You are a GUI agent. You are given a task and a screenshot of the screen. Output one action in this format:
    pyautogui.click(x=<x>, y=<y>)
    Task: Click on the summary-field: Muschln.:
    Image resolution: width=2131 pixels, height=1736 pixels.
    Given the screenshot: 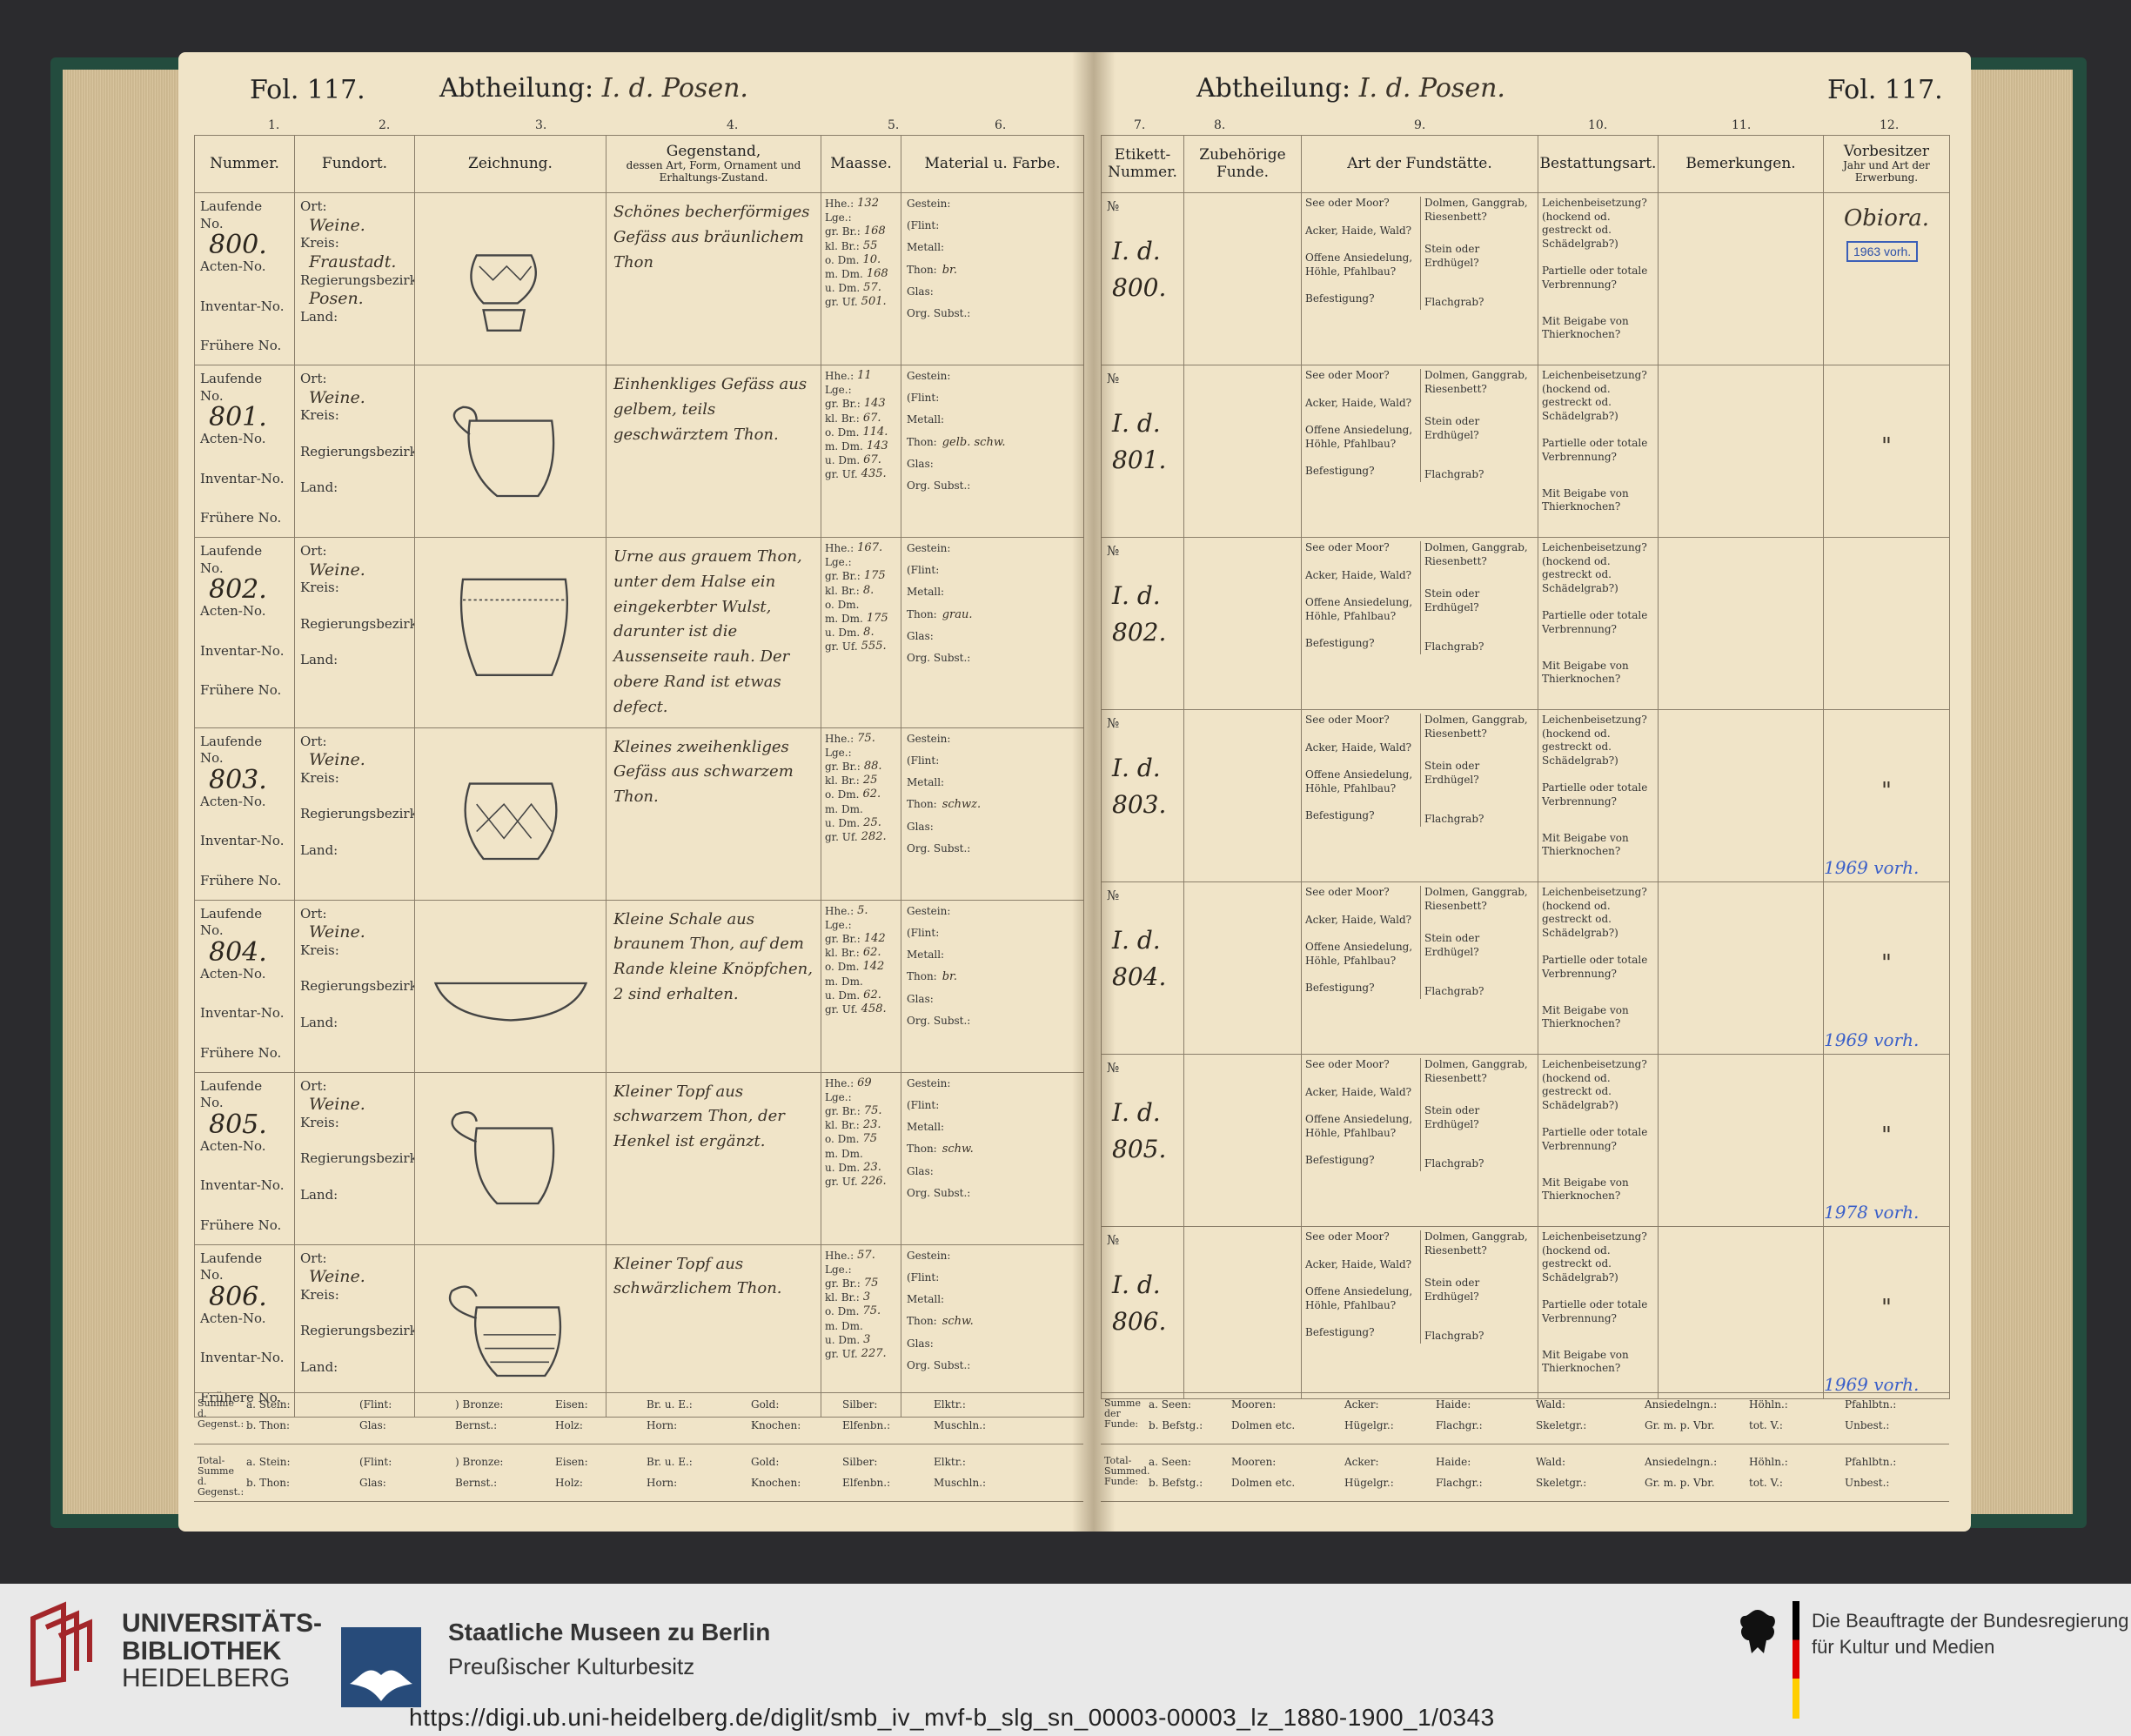 What is the action you would take?
    pyautogui.click(x=960, y=1483)
    